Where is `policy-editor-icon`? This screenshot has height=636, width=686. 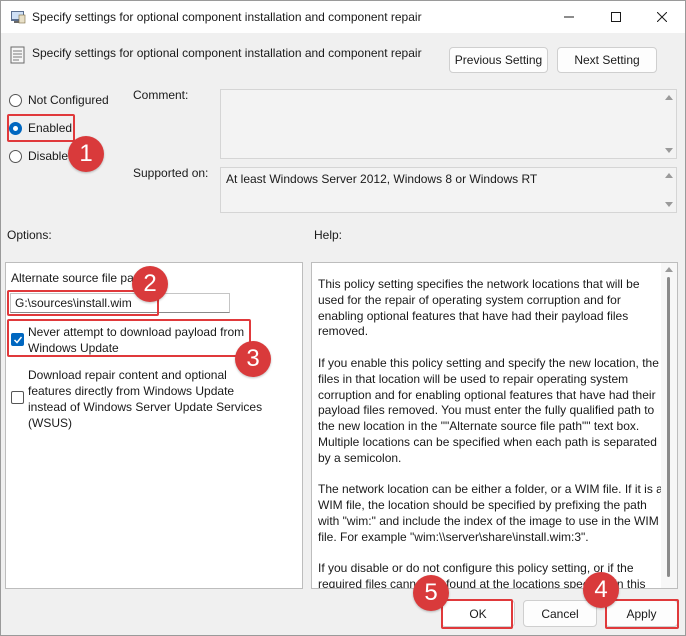
policy-editor-icon is located at coordinates (18, 17).